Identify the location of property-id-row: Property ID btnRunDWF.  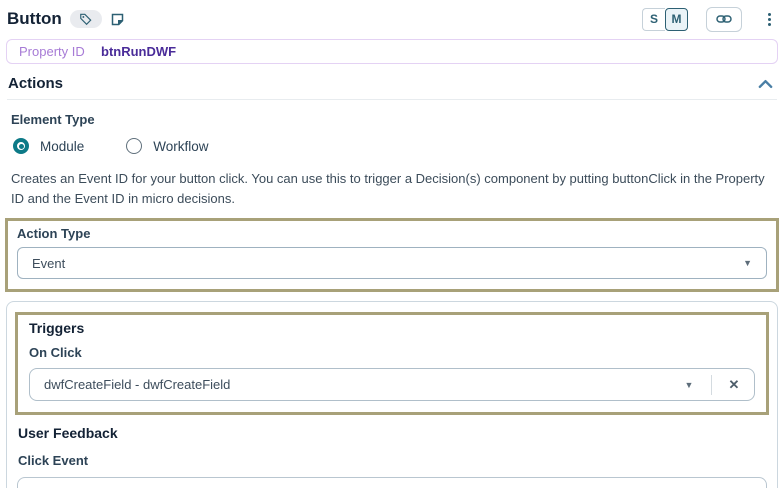
(392, 51).